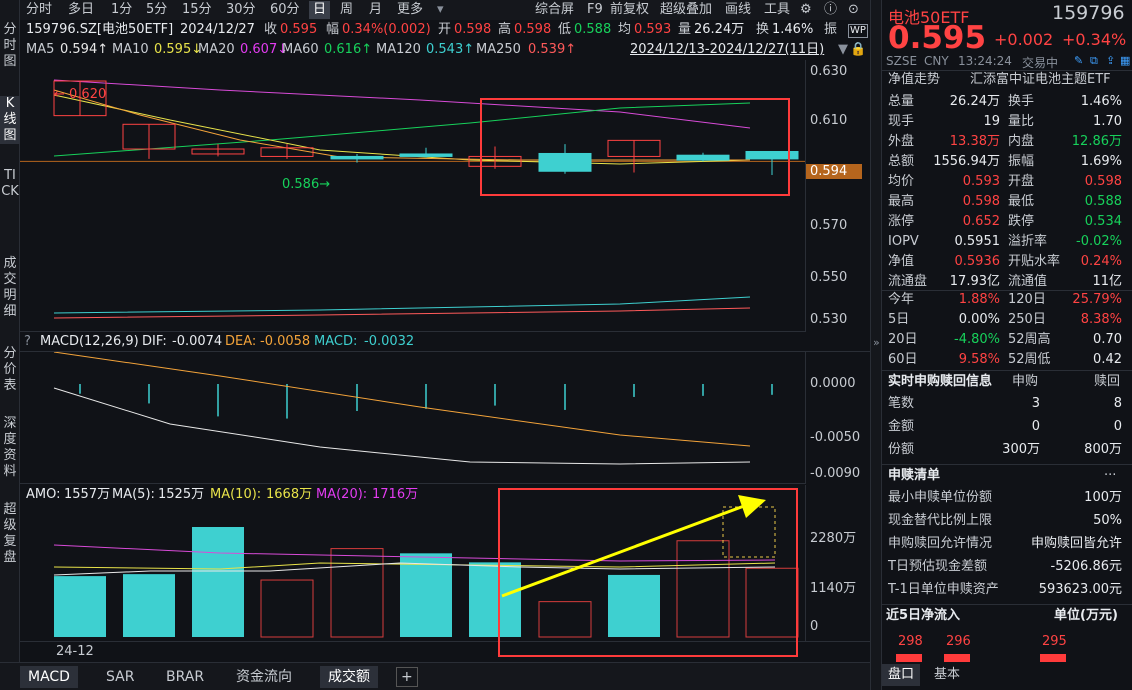 The width and height of the screenshot is (1132, 690). I want to click on lock-icon: 🔒, so click(858, 50).